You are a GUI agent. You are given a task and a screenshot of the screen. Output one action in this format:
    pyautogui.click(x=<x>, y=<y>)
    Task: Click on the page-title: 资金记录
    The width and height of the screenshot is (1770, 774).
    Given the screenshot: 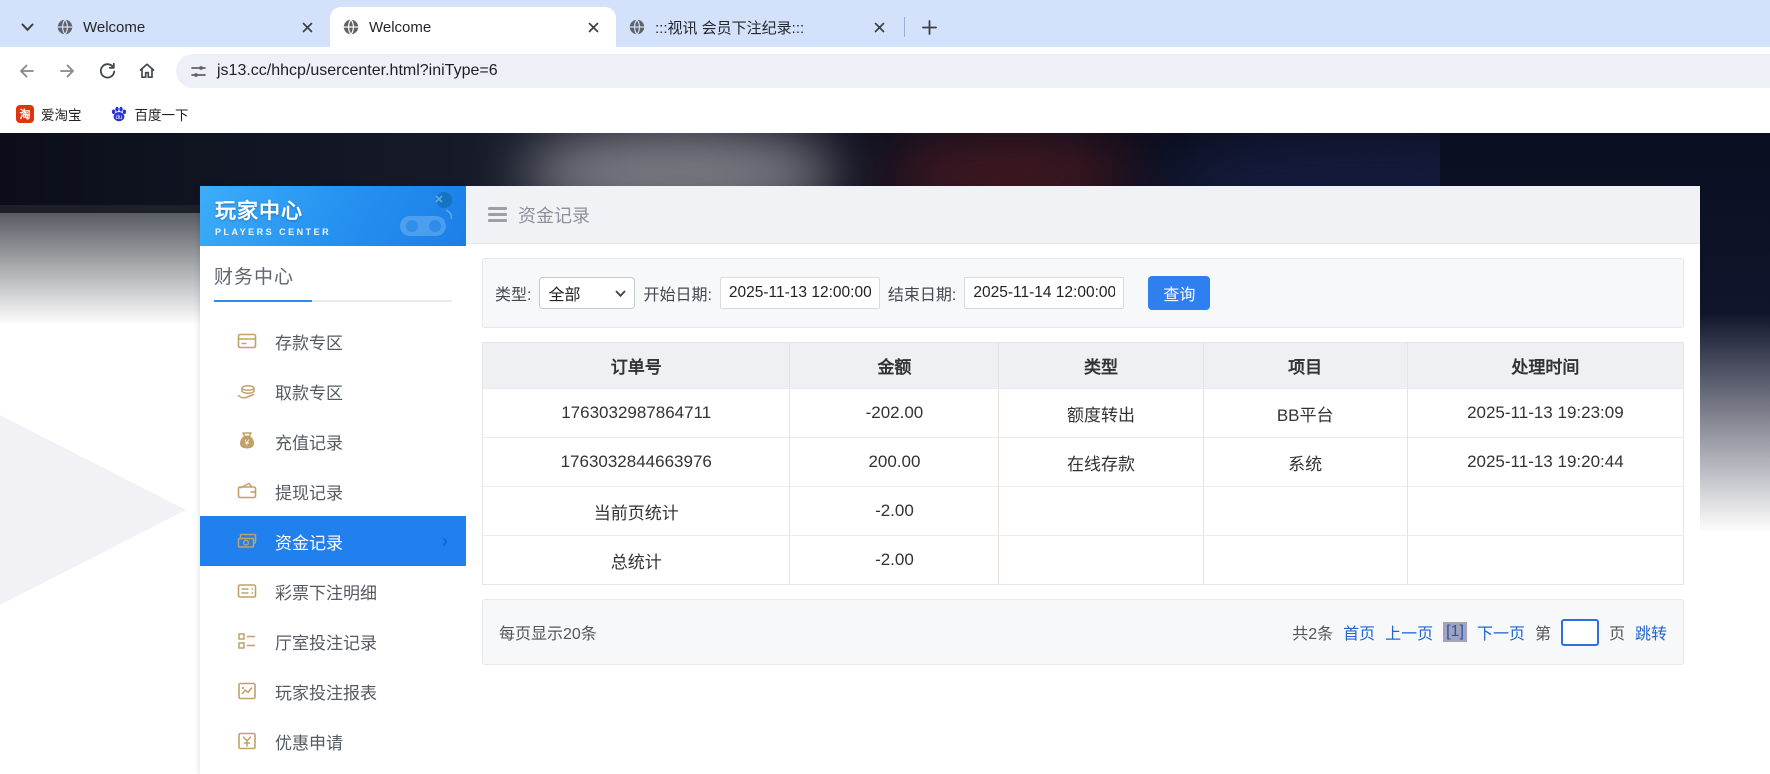 What is the action you would take?
    pyautogui.click(x=554, y=215)
    